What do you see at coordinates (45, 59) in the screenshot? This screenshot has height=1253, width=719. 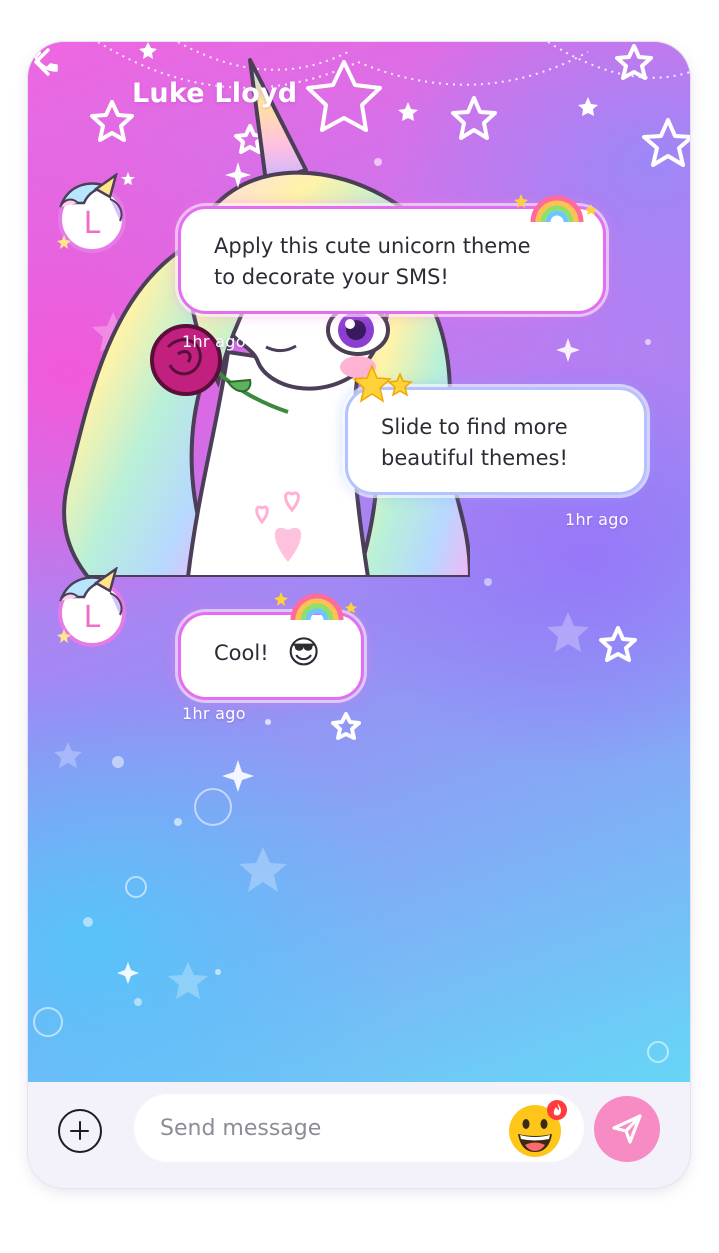 I see `phone-icon` at bounding box center [45, 59].